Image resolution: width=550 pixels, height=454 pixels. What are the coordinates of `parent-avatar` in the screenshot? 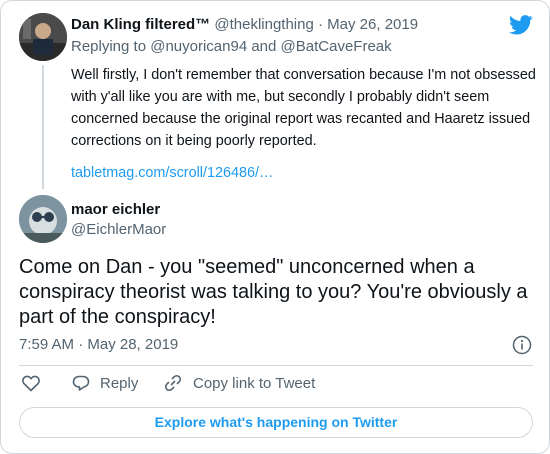 It's located at (43, 37).